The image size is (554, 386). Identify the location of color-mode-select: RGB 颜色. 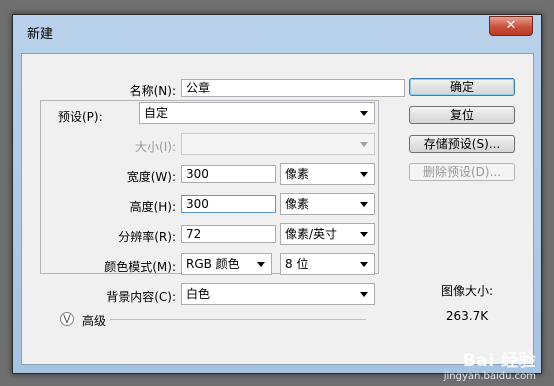
(226, 264).